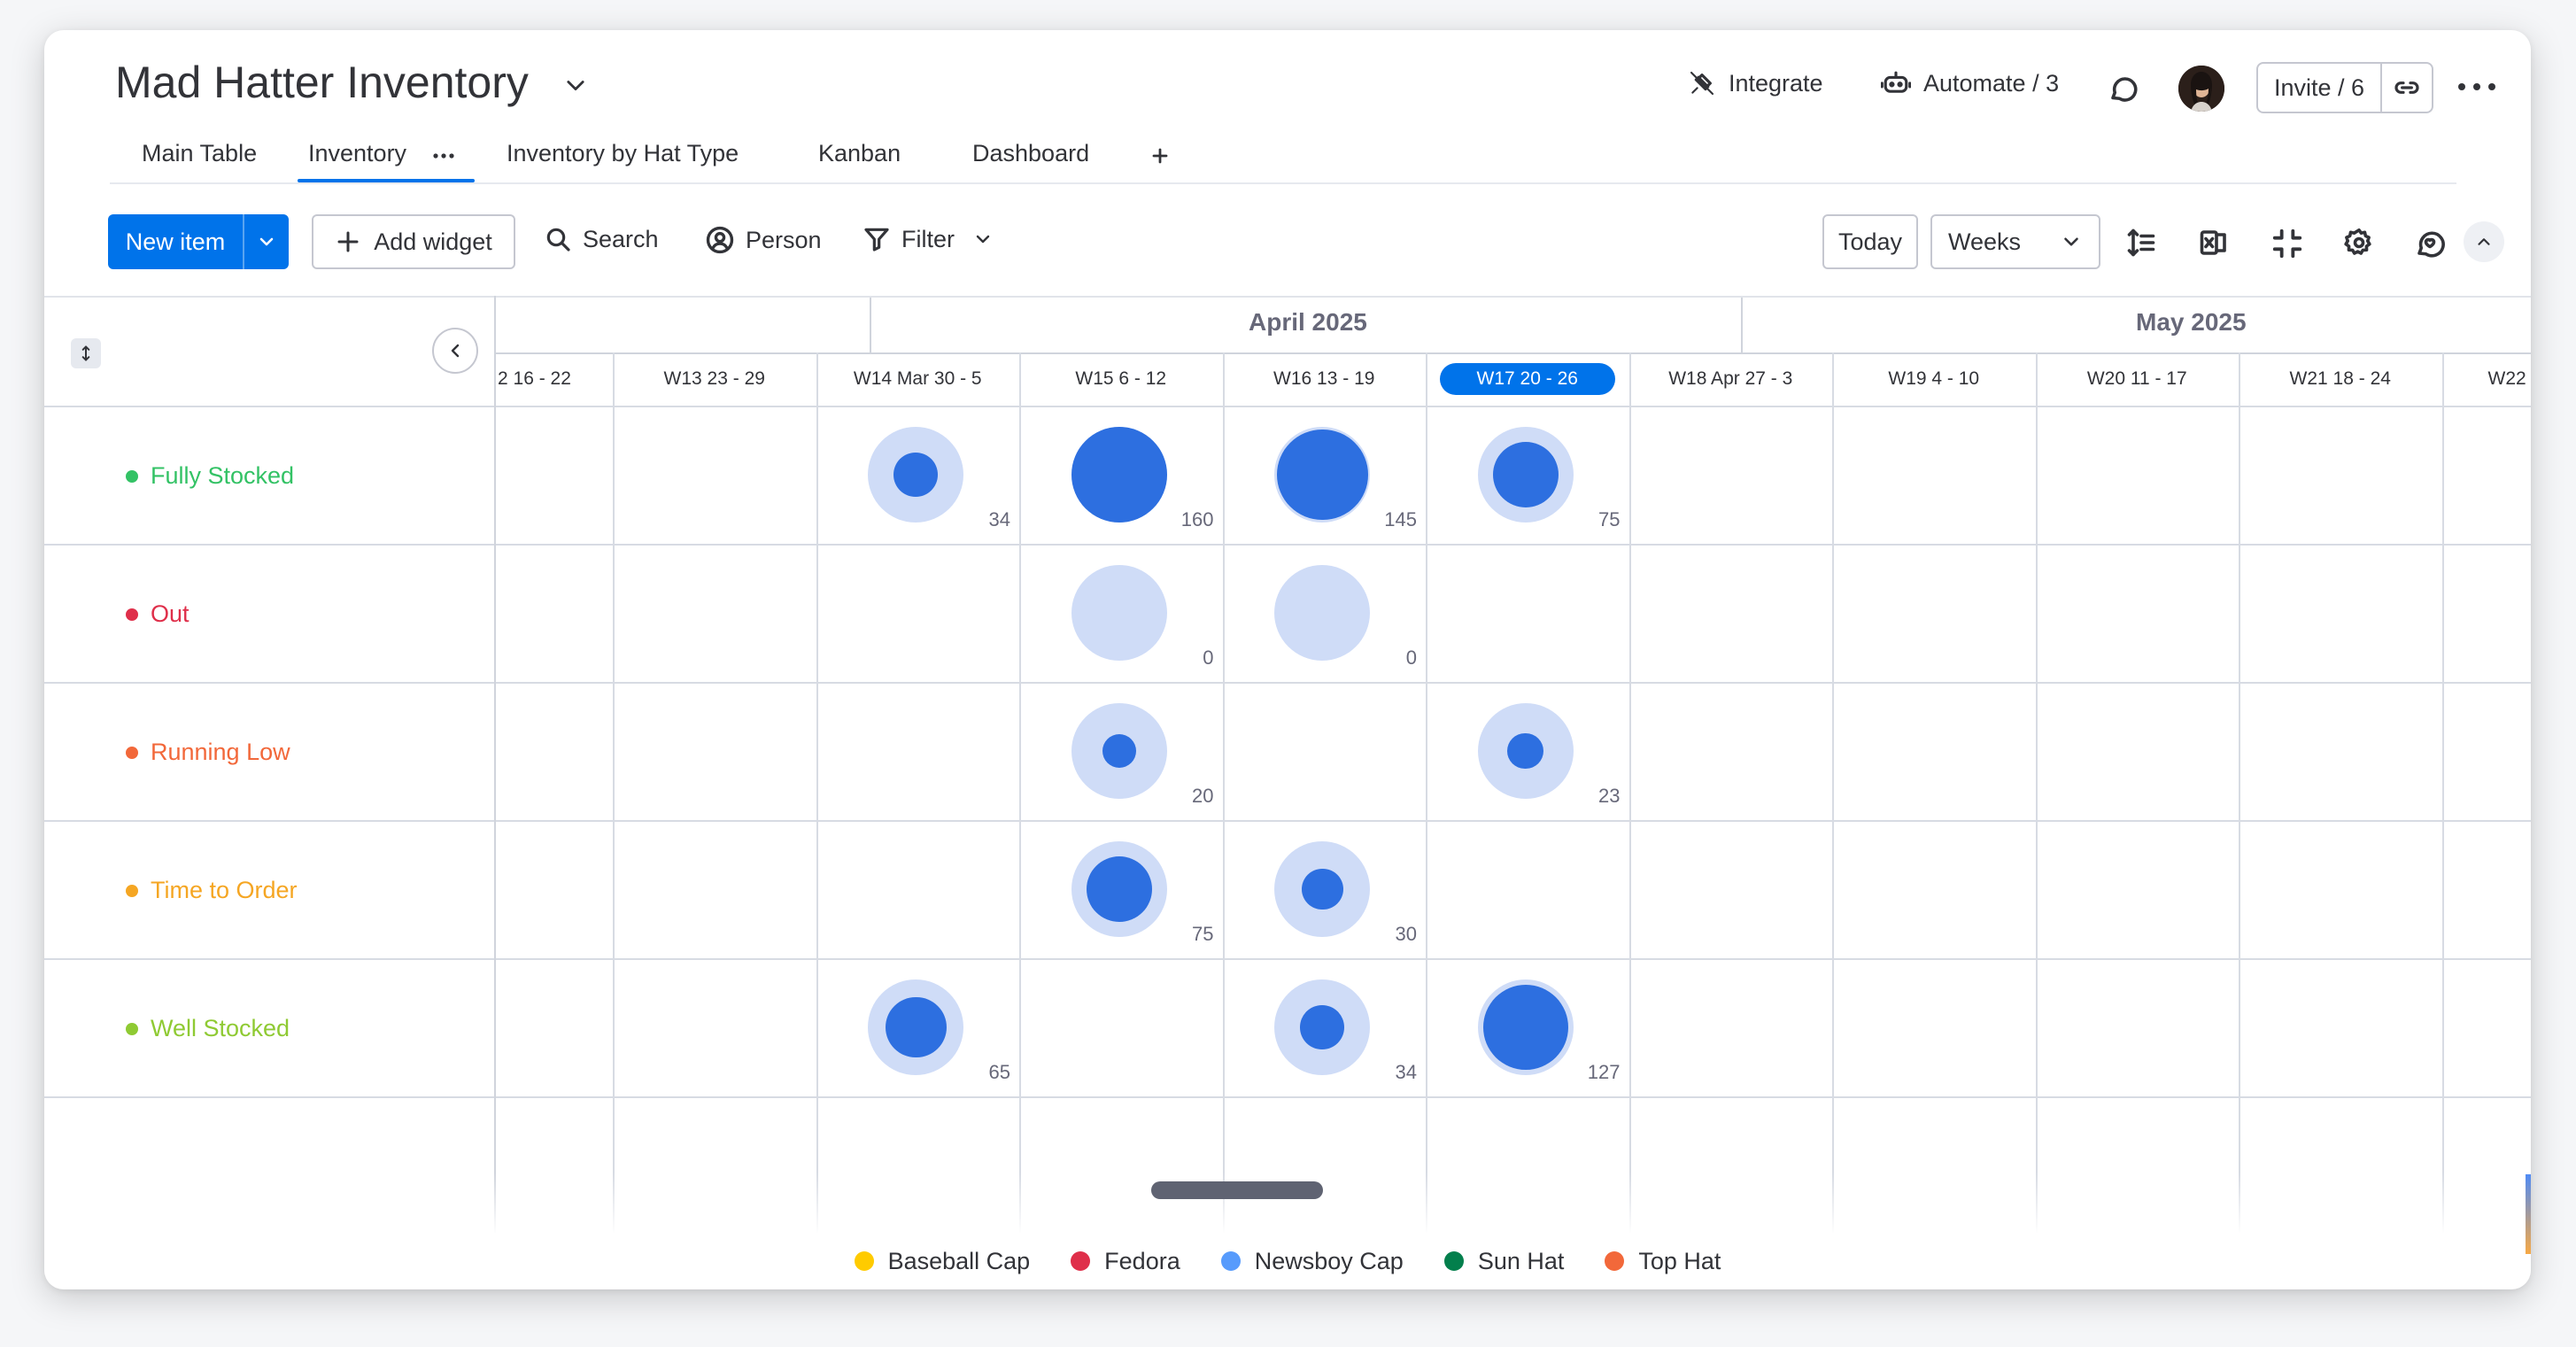 The height and width of the screenshot is (1347, 2576). Describe the element at coordinates (208, 1028) in the screenshot. I see `status-row-label: Well Stocked` at that location.